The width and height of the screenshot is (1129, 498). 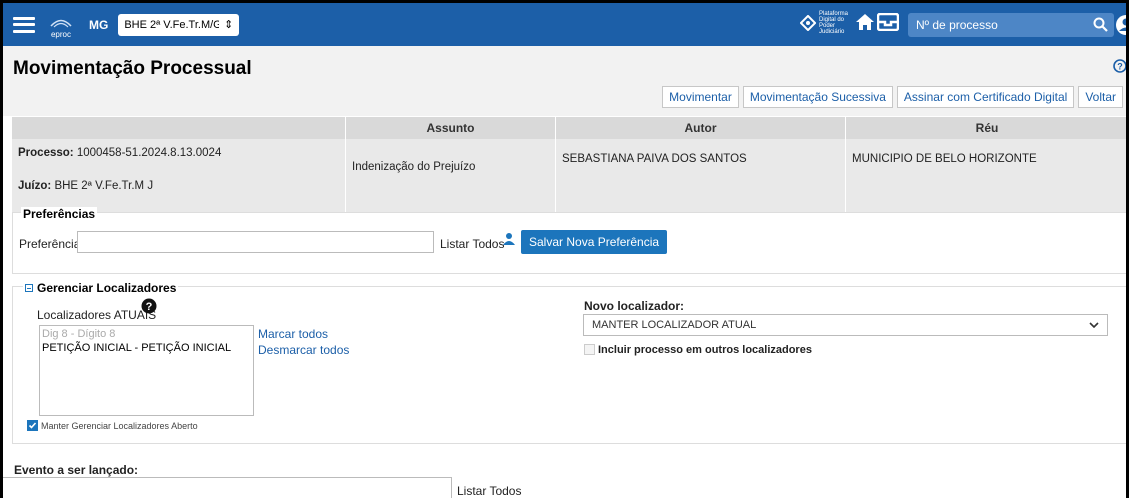 What do you see at coordinates (1, 249) in the screenshot?
I see `frame-border-left` at bounding box center [1, 249].